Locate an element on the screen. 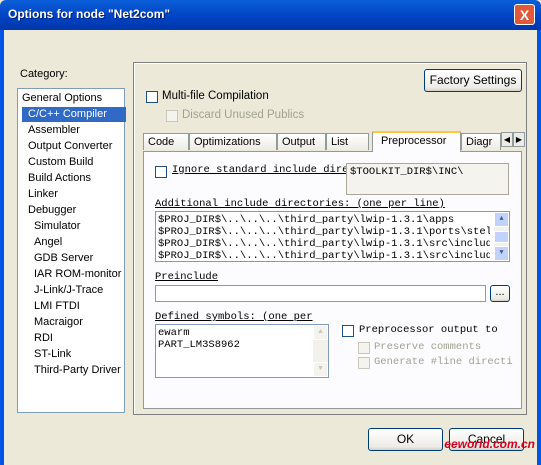  tab-optimizations: Optimizations is located at coordinates (233, 141).